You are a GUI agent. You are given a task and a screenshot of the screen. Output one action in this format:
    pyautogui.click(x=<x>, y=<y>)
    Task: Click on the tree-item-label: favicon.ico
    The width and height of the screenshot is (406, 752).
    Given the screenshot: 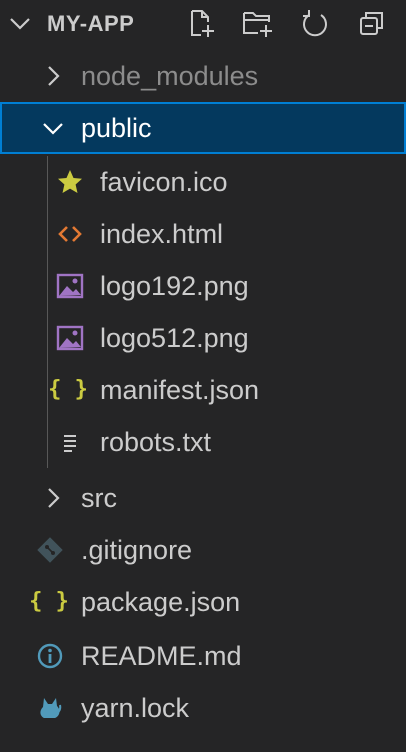 What is the action you would take?
    pyautogui.click(x=164, y=182)
    